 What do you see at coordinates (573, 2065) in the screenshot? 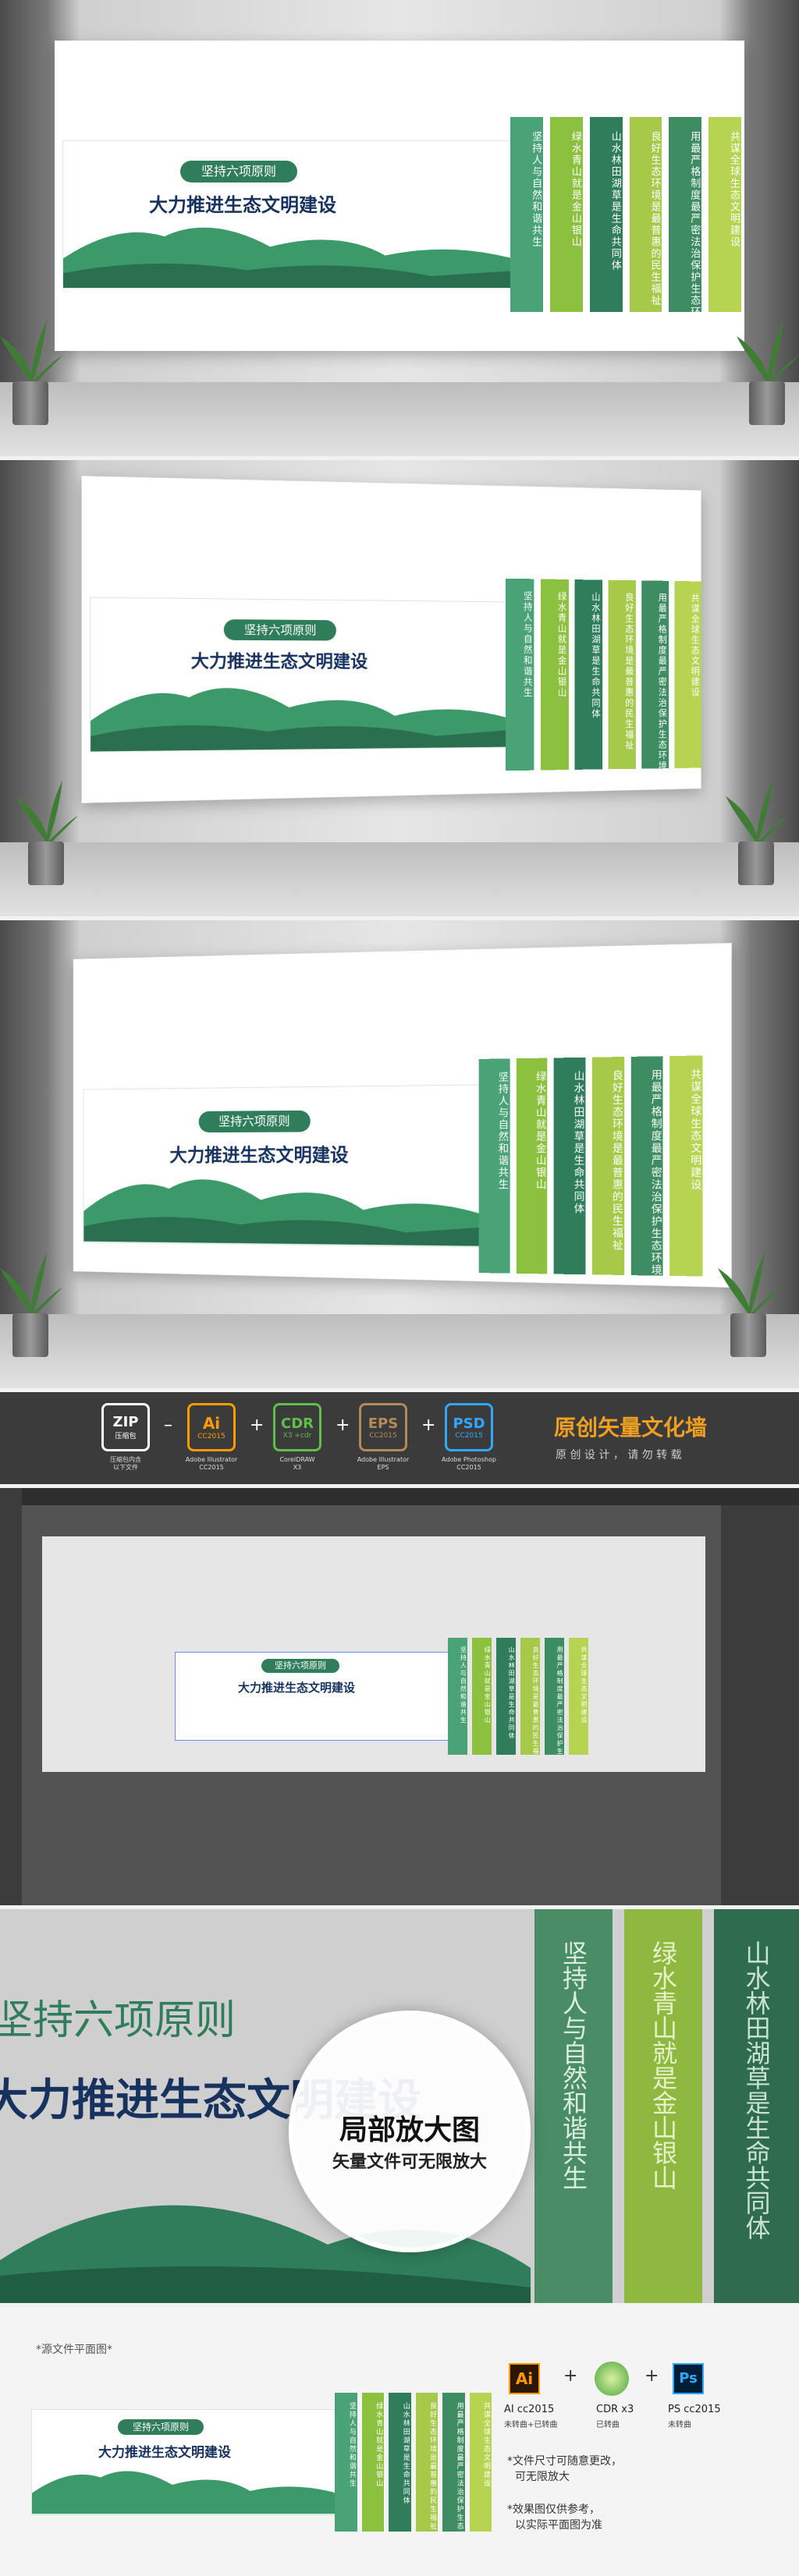
I see `zoom-strip-text: 坚持人与自然和谐共生` at bounding box center [573, 2065].